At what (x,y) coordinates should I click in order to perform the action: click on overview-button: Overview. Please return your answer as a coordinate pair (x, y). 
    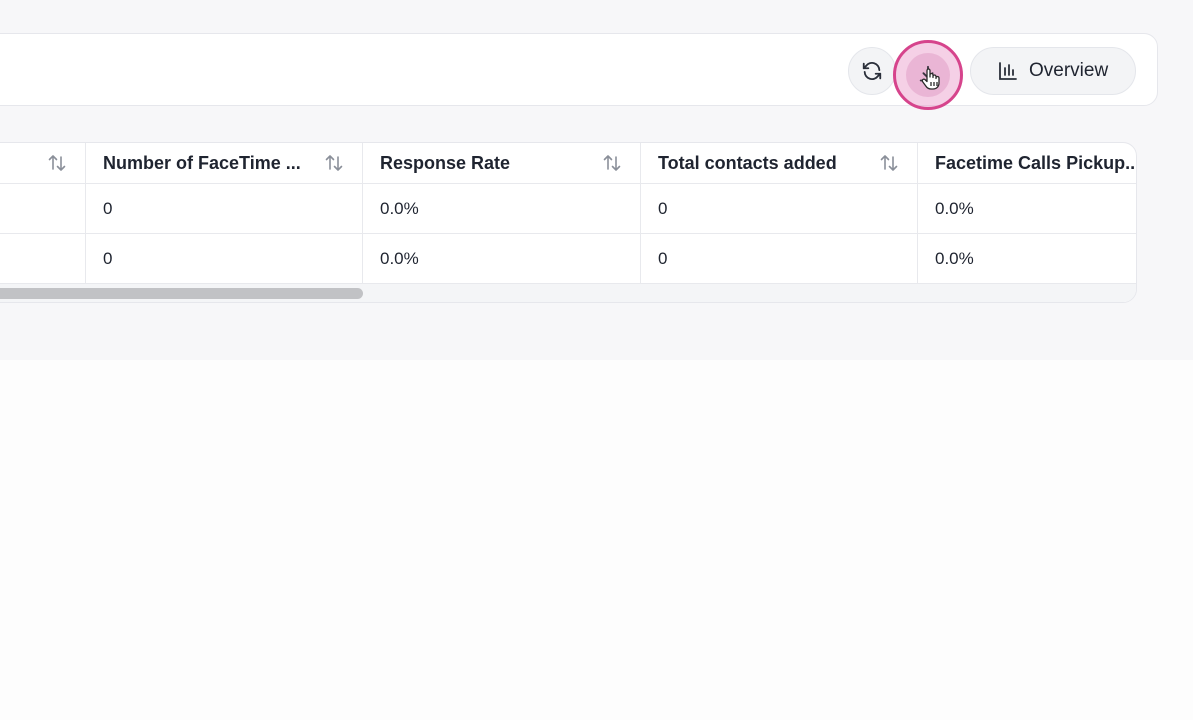
    Looking at the image, I should click on (1053, 71).